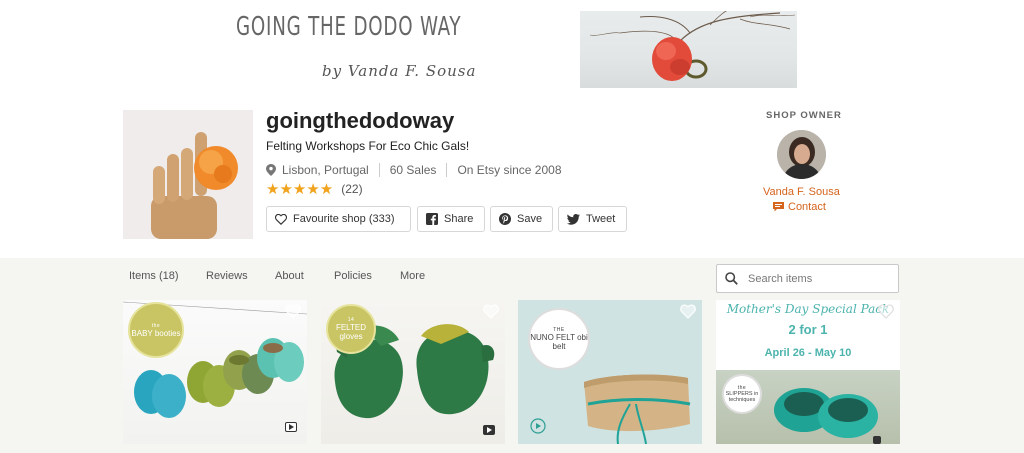 This screenshot has width=1024, height=453. Describe the element at coordinates (509, 170) in the screenshot. I see `shop-since: On Etsy since 2008` at that location.